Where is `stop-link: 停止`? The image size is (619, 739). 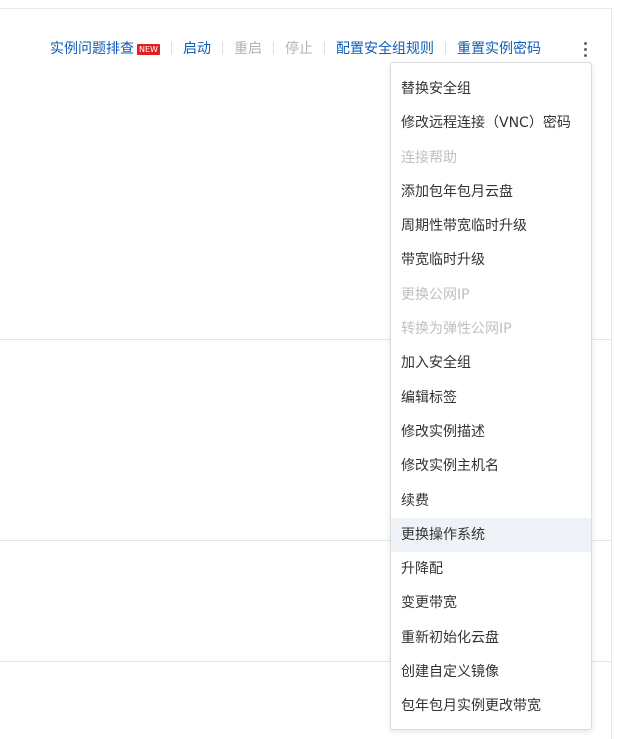 stop-link: 停止 is located at coordinates (298, 49).